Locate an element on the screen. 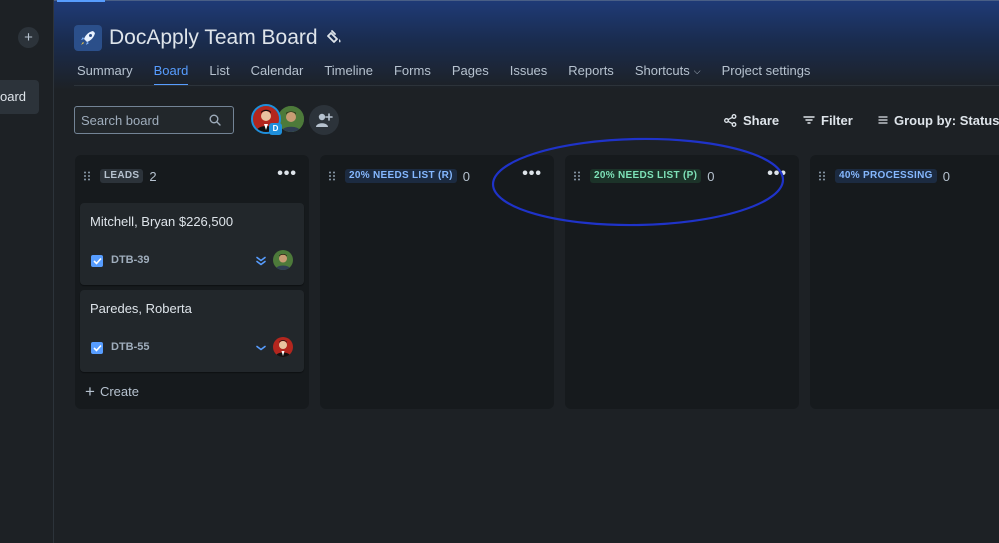 The image size is (999, 543). tab-reports: Reports is located at coordinates (591, 74).